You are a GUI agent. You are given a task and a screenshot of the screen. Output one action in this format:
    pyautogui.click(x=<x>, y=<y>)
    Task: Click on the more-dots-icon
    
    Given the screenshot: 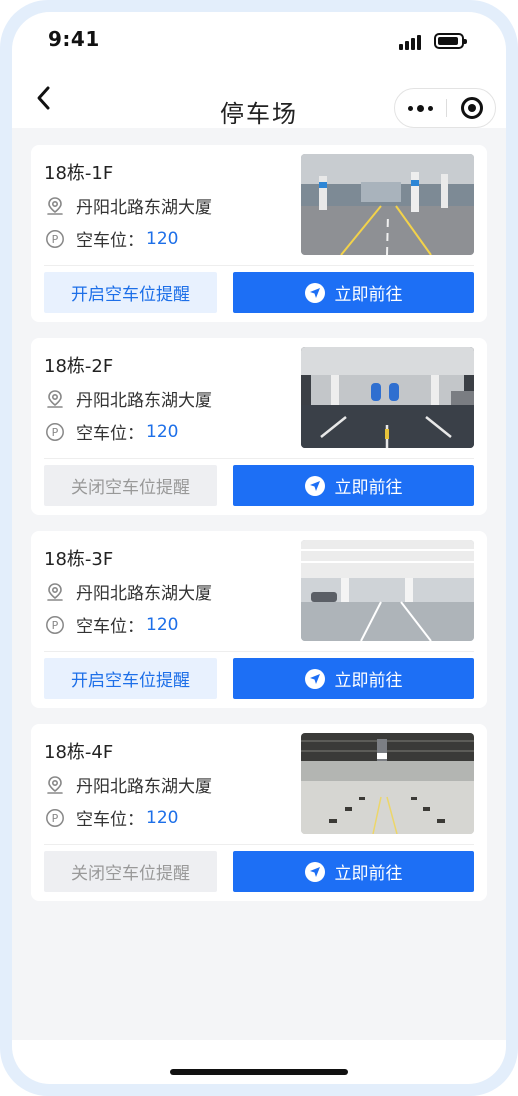 What is the action you would take?
    pyautogui.click(x=420, y=108)
    